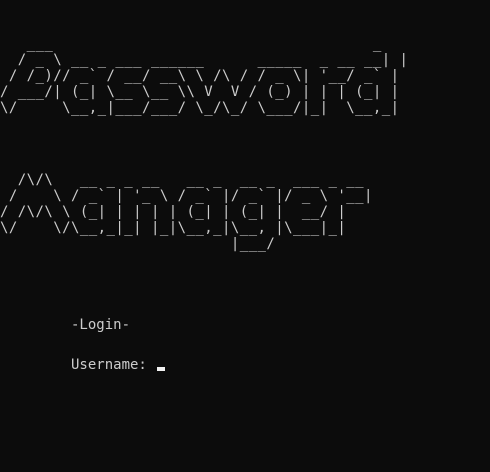 This screenshot has width=490, height=472. I want to click on username-prompt: Username:, so click(118, 365).